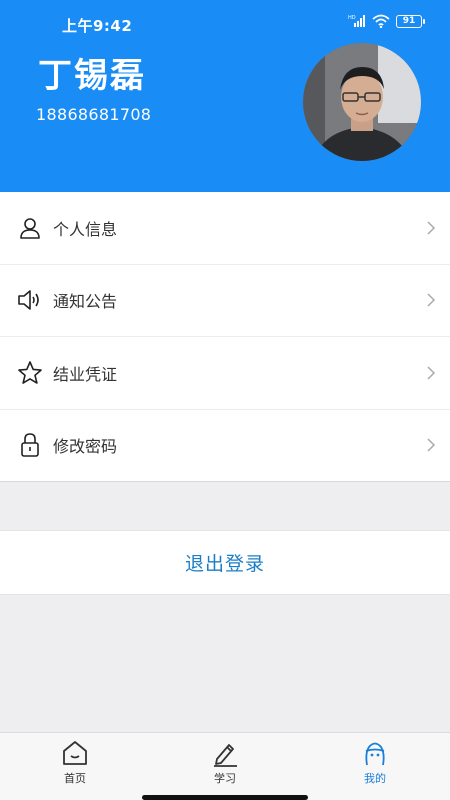  Describe the element at coordinates (94, 114) in the screenshot. I see `user-phone: 18868681708` at that location.